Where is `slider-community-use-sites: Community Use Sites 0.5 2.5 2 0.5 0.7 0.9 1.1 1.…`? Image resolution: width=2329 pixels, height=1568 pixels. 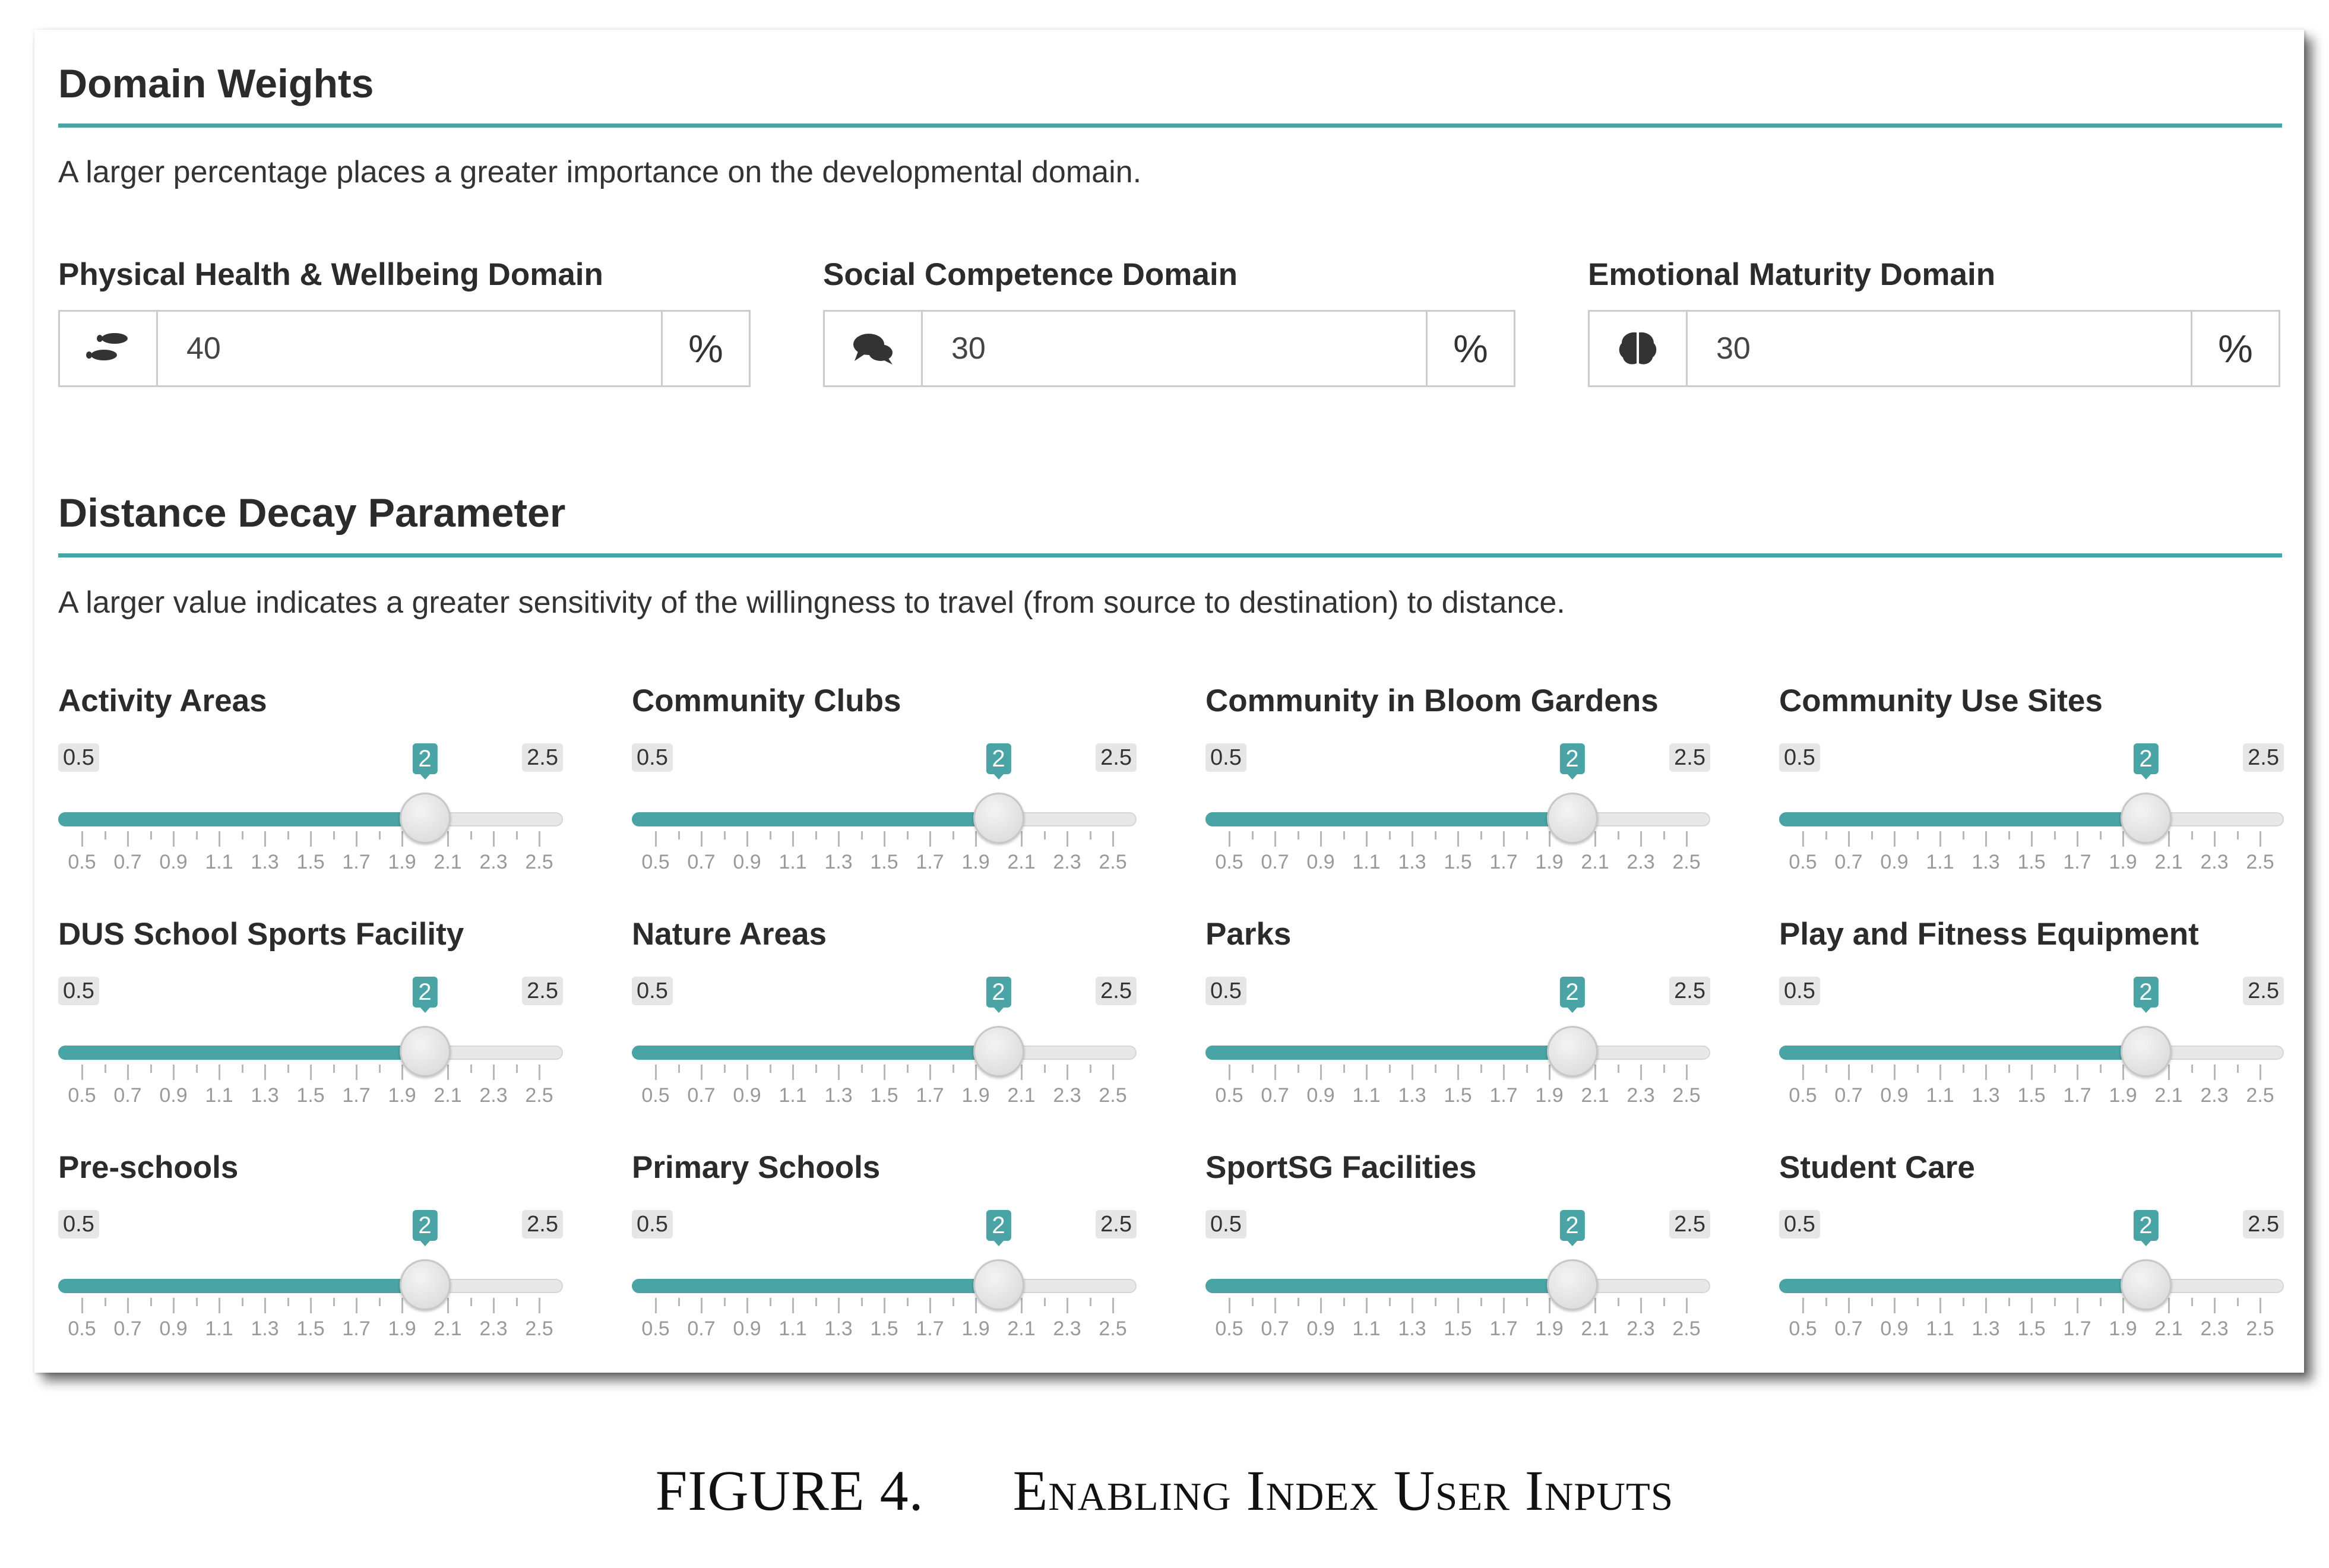 slider-community-use-sites: Community Use Sites 0.5 2.5 2 0.5 0.7 0.9 1.1 1.… is located at coordinates (2031, 781).